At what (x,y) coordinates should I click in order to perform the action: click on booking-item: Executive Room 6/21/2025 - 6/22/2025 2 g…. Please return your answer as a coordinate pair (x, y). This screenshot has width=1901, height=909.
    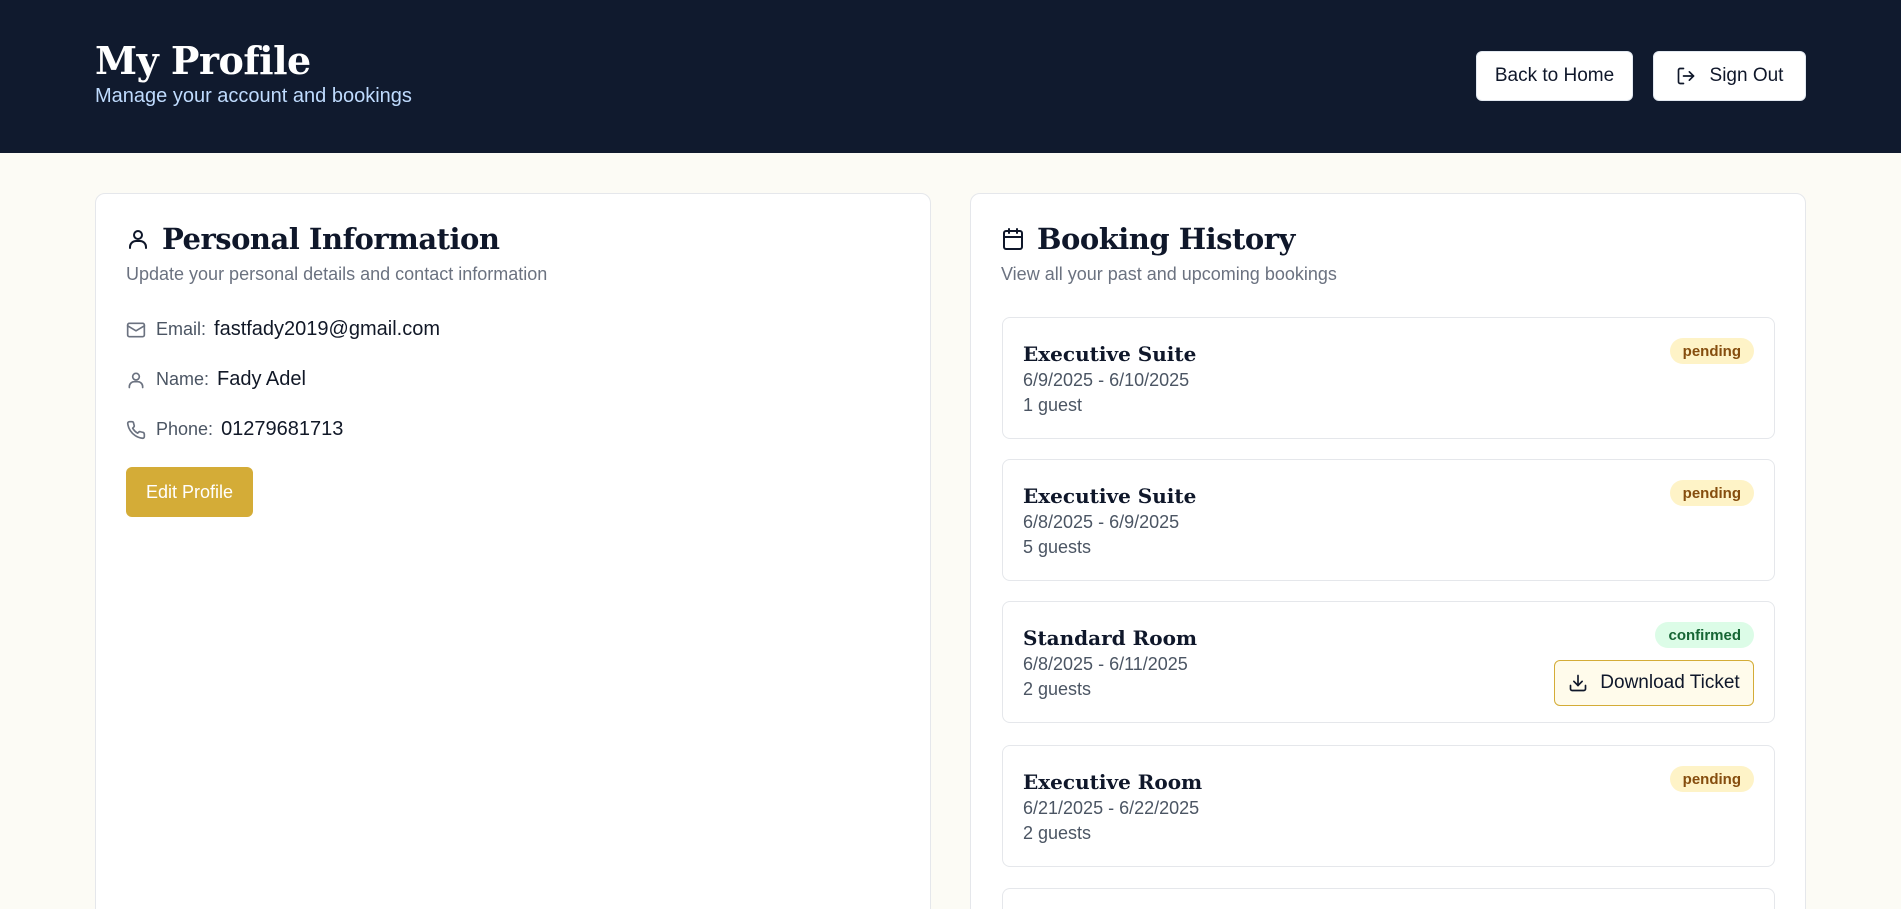
    Looking at the image, I should click on (1388, 806).